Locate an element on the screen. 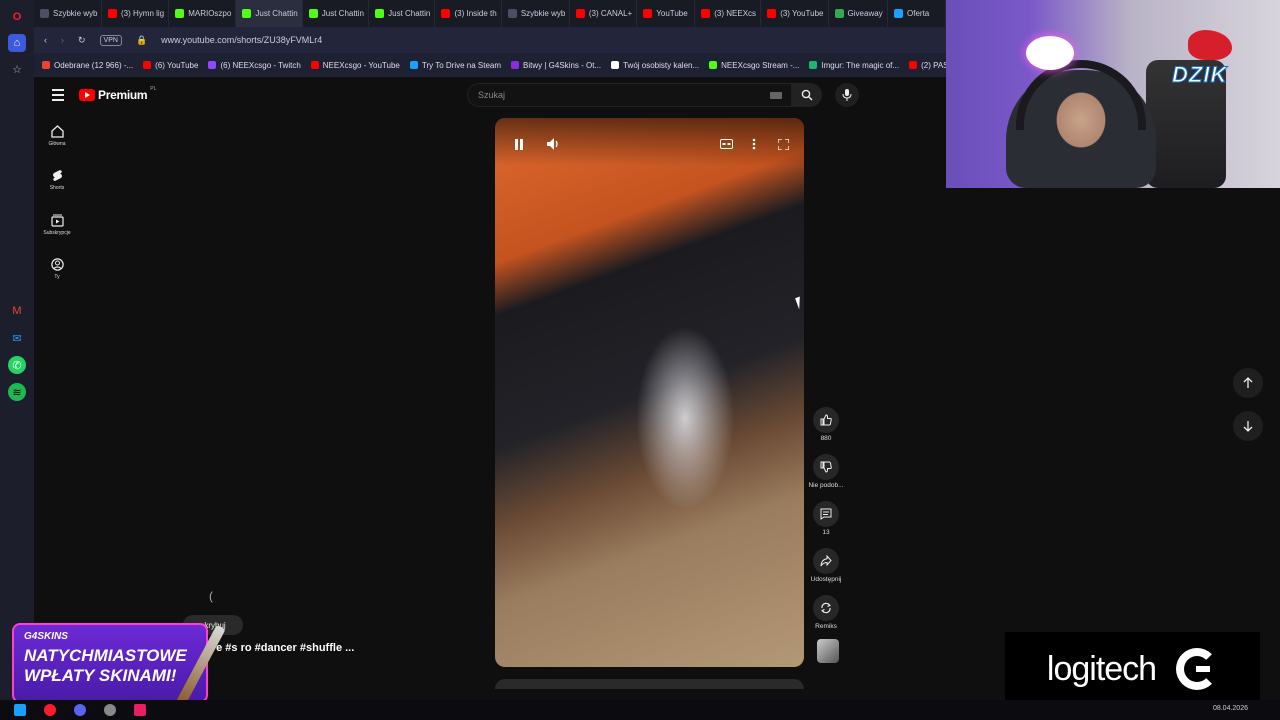 This screenshot has height=720, width=1280. like-button is located at coordinates (826, 420).